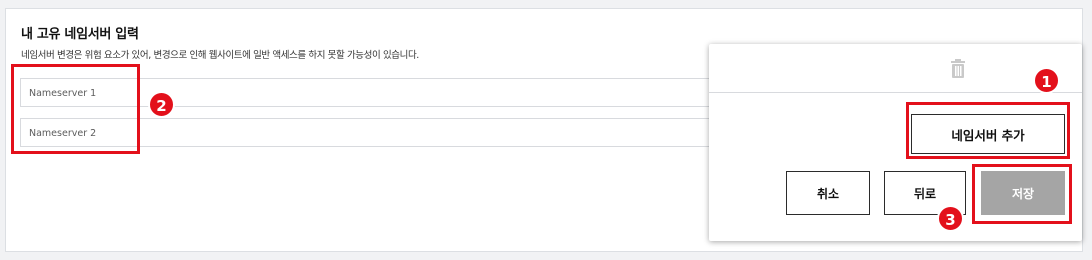  I want to click on cancel-button: 취소, so click(828, 193).